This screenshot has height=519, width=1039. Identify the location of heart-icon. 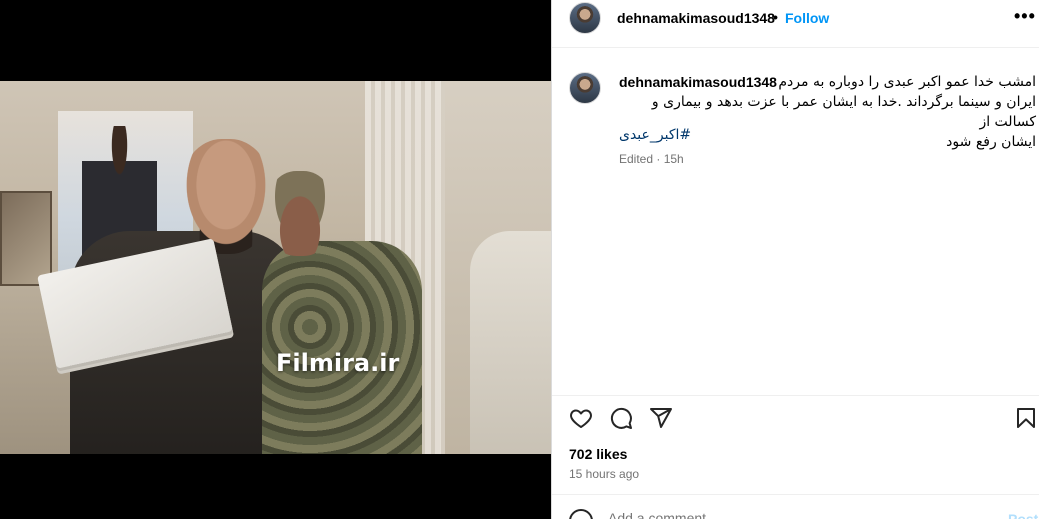
(582, 419).